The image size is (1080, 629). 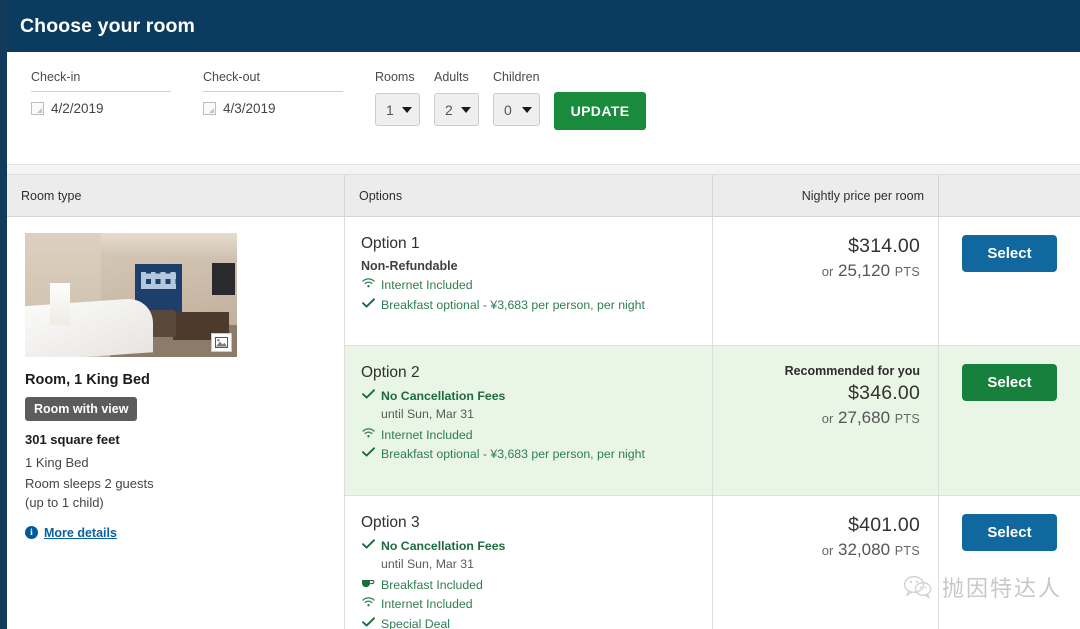 What do you see at coordinates (1009, 532) in the screenshot?
I see `select-button-option-3: Select` at bounding box center [1009, 532].